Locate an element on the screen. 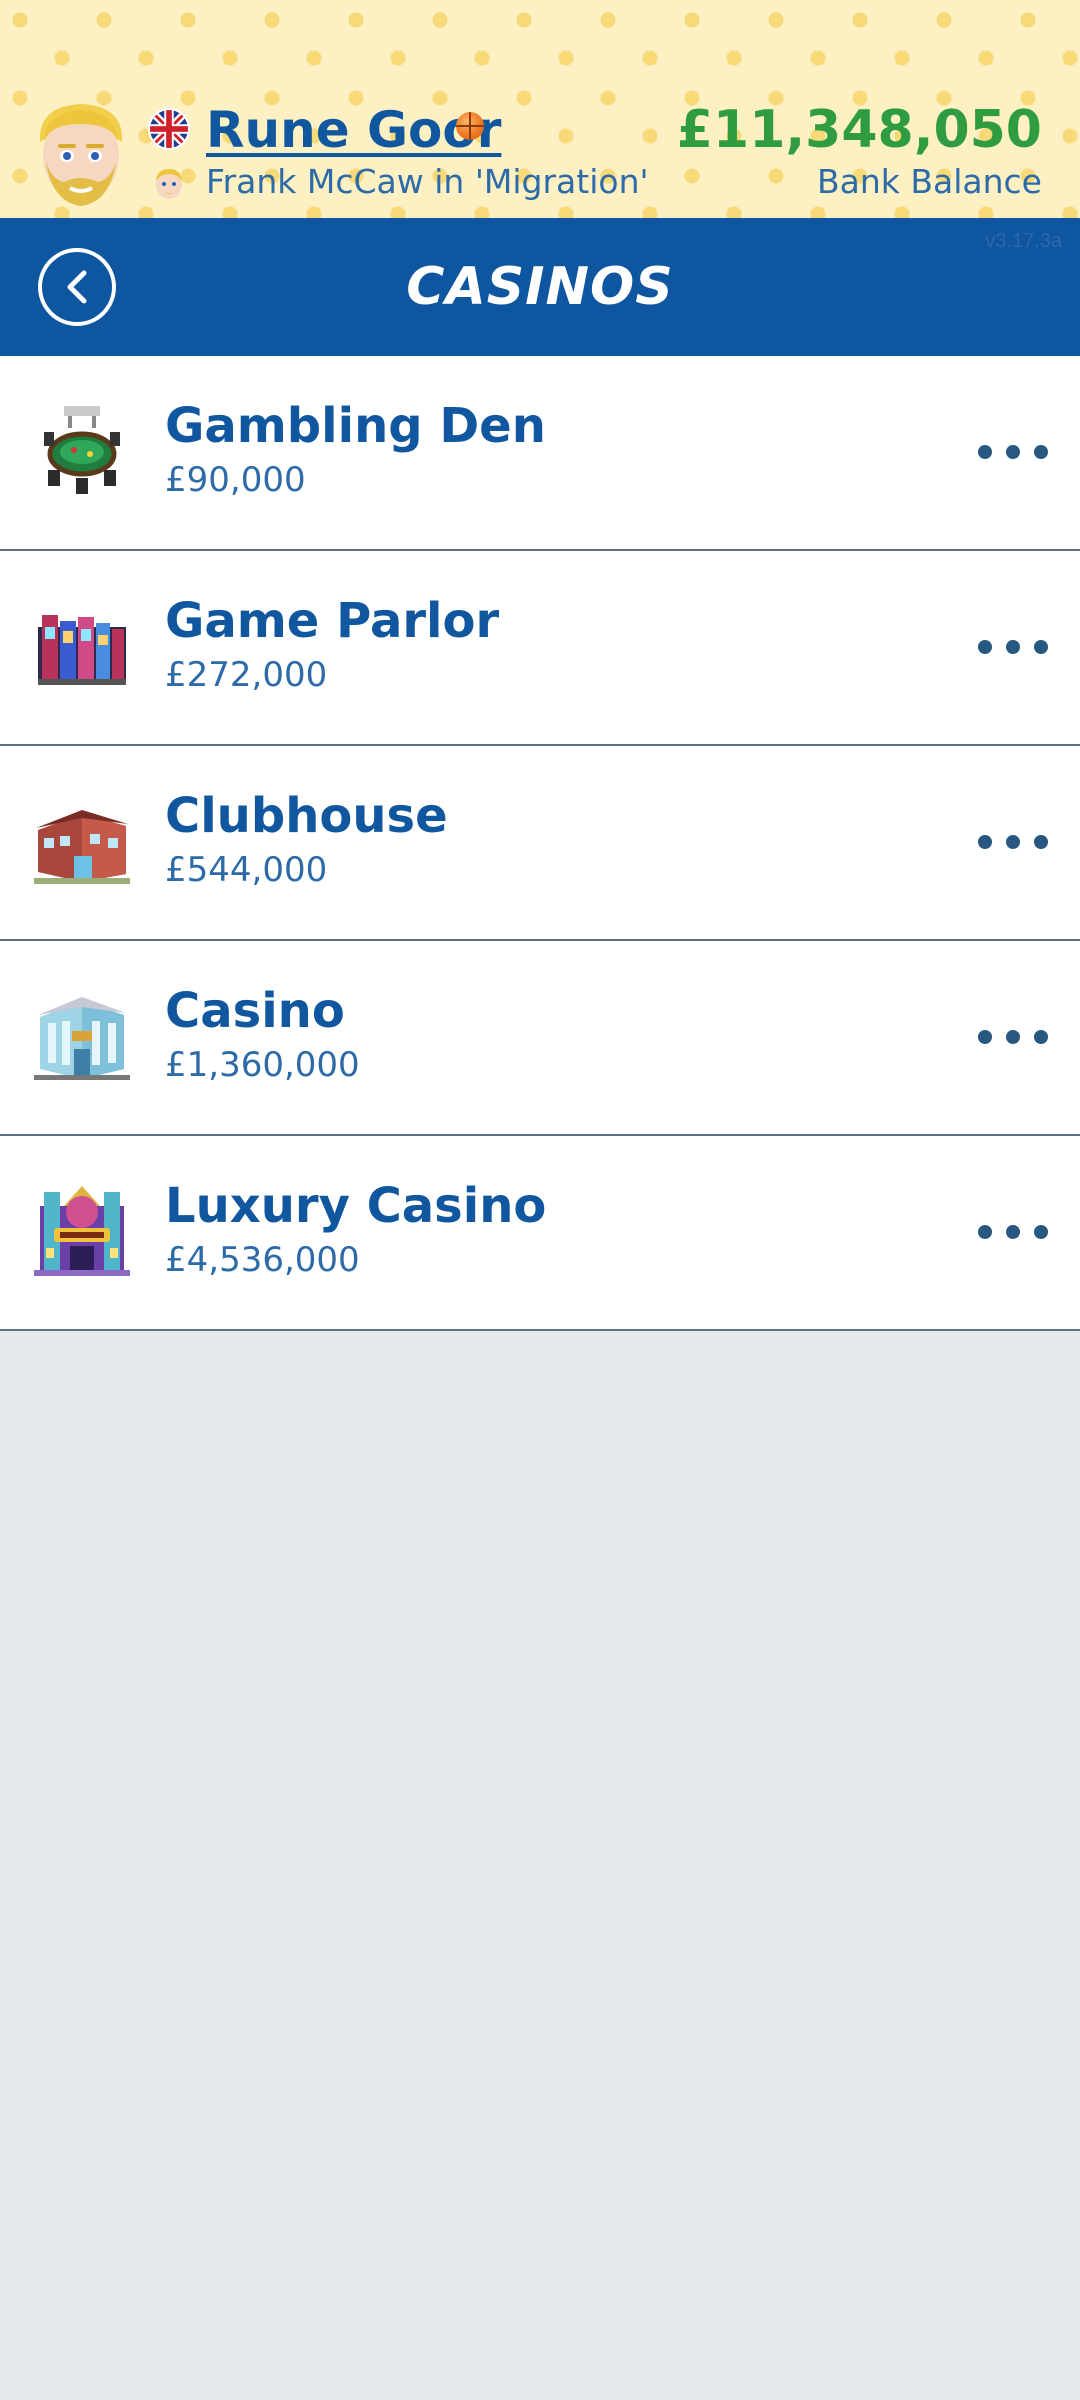  page-title: CASINOS is located at coordinates (540, 287).